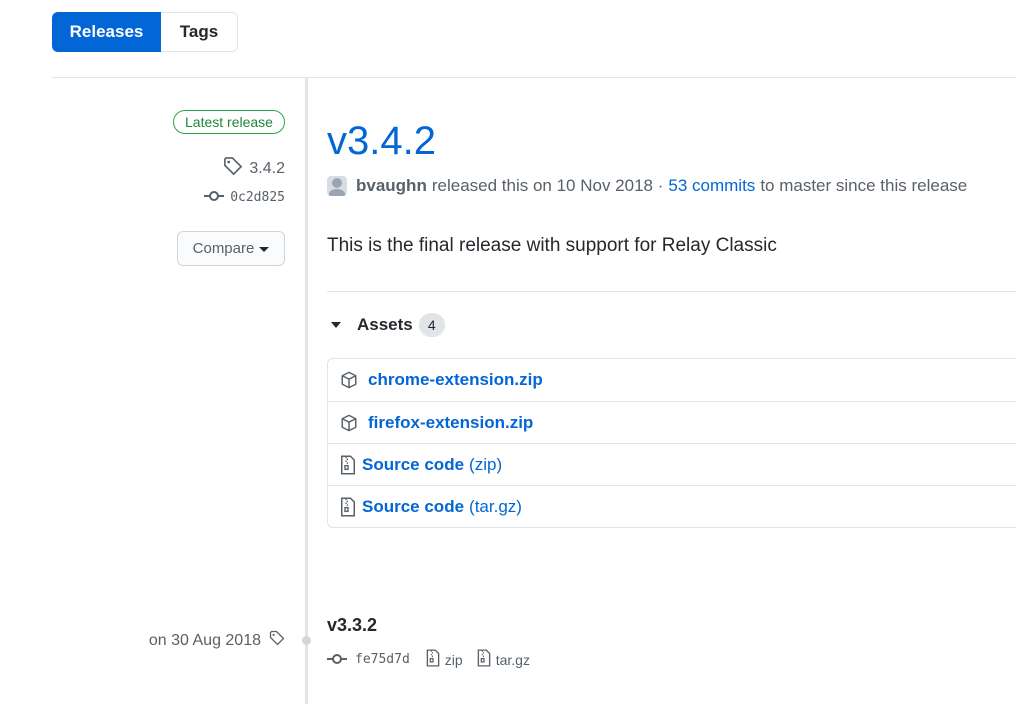  I want to click on commit-sha: 0c2d825, so click(257, 197).